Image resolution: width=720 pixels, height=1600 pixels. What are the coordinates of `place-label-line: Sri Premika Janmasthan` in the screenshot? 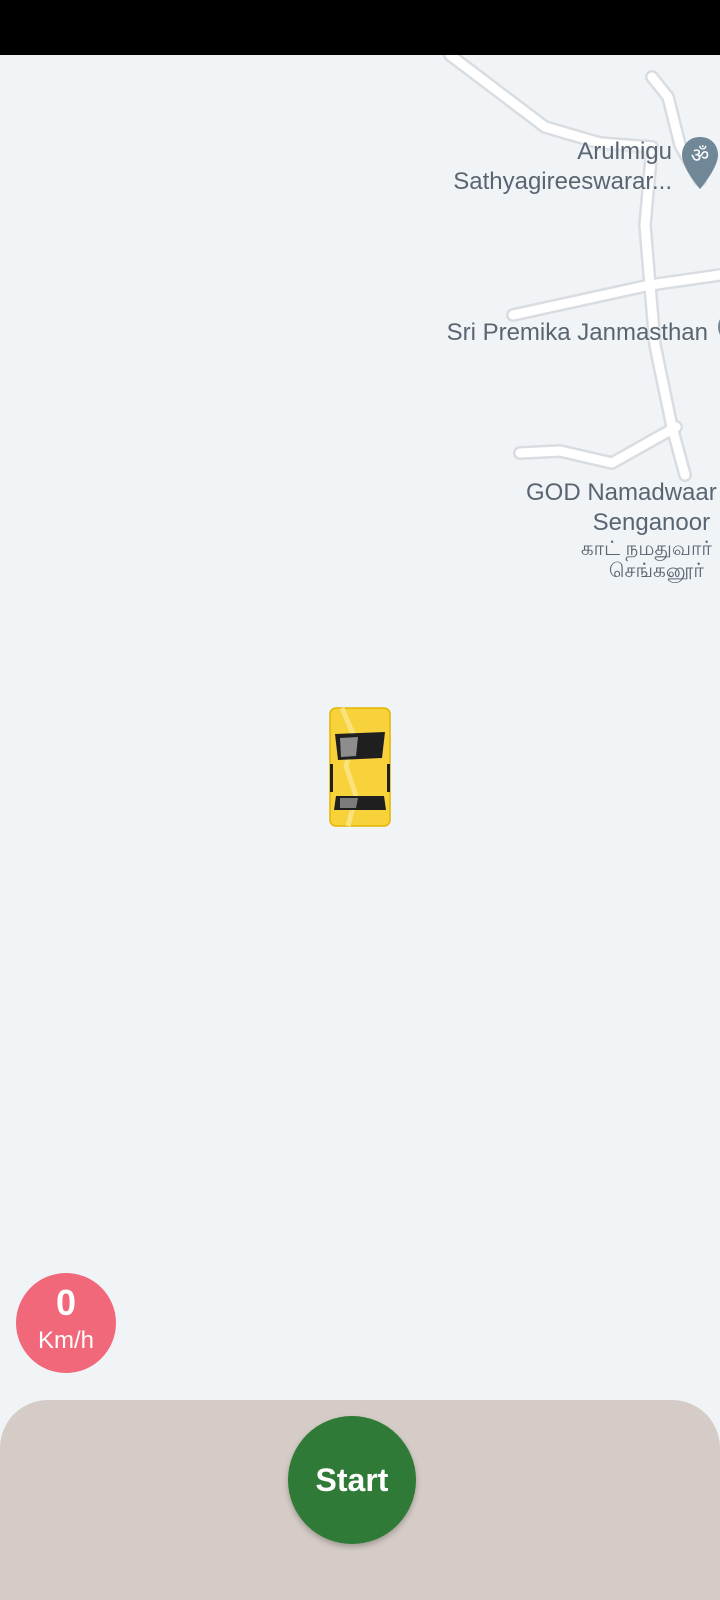 It's located at (577, 332).